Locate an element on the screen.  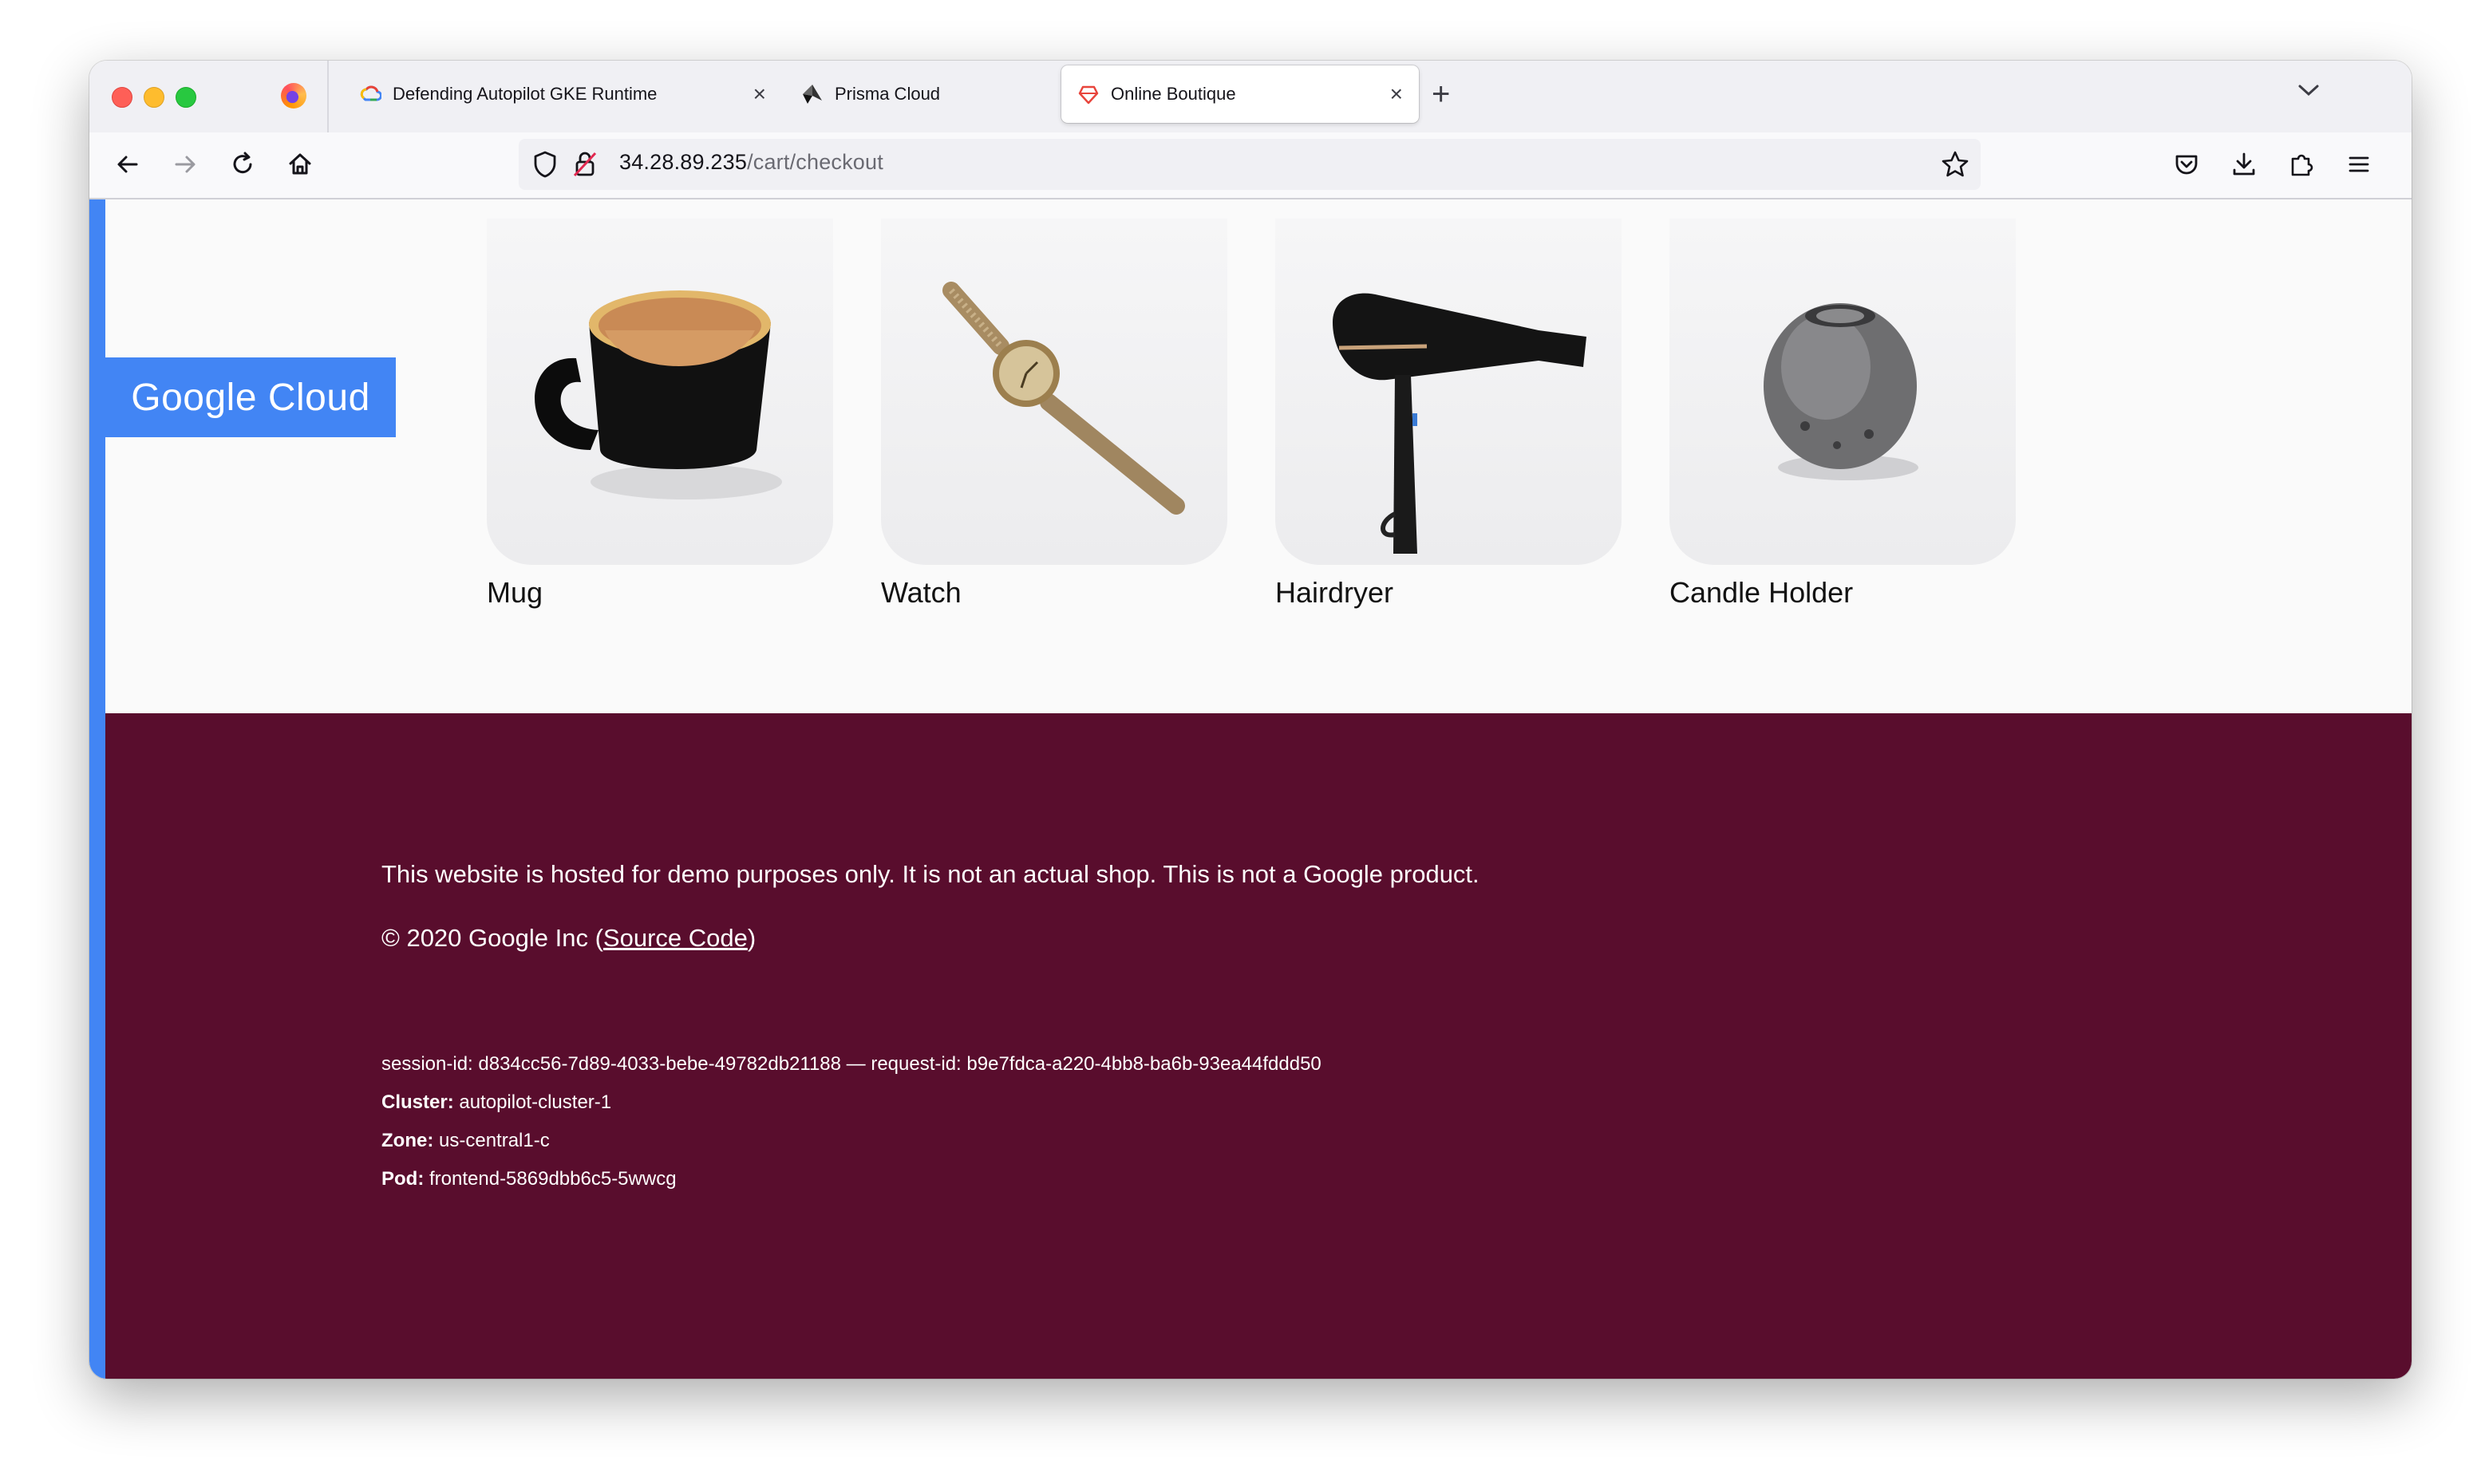
back-button is located at coordinates (128, 164).